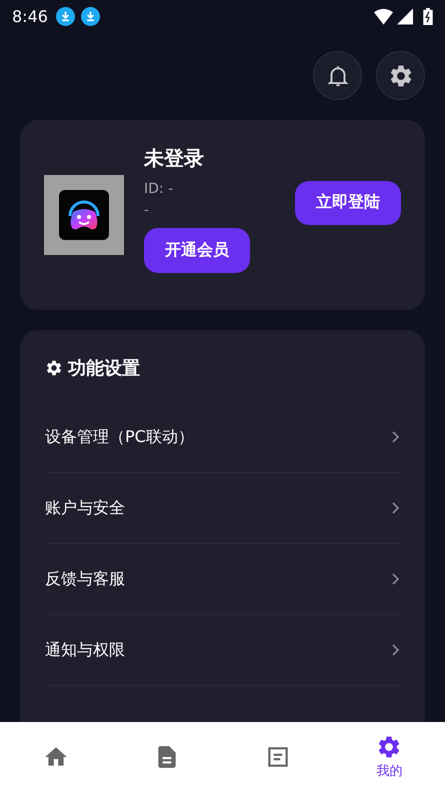 Image resolution: width=445 pixels, height=791 pixels. I want to click on gamepad-logo-icon, so click(84, 215).